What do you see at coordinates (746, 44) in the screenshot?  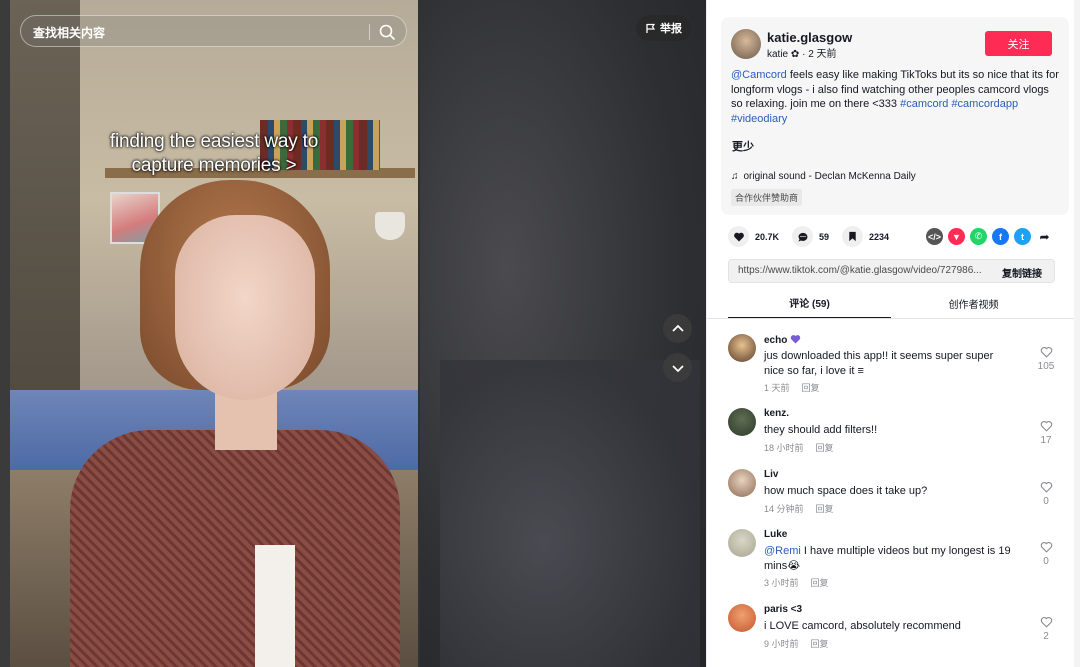 I see `author-avatar` at bounding box center [746, 44].